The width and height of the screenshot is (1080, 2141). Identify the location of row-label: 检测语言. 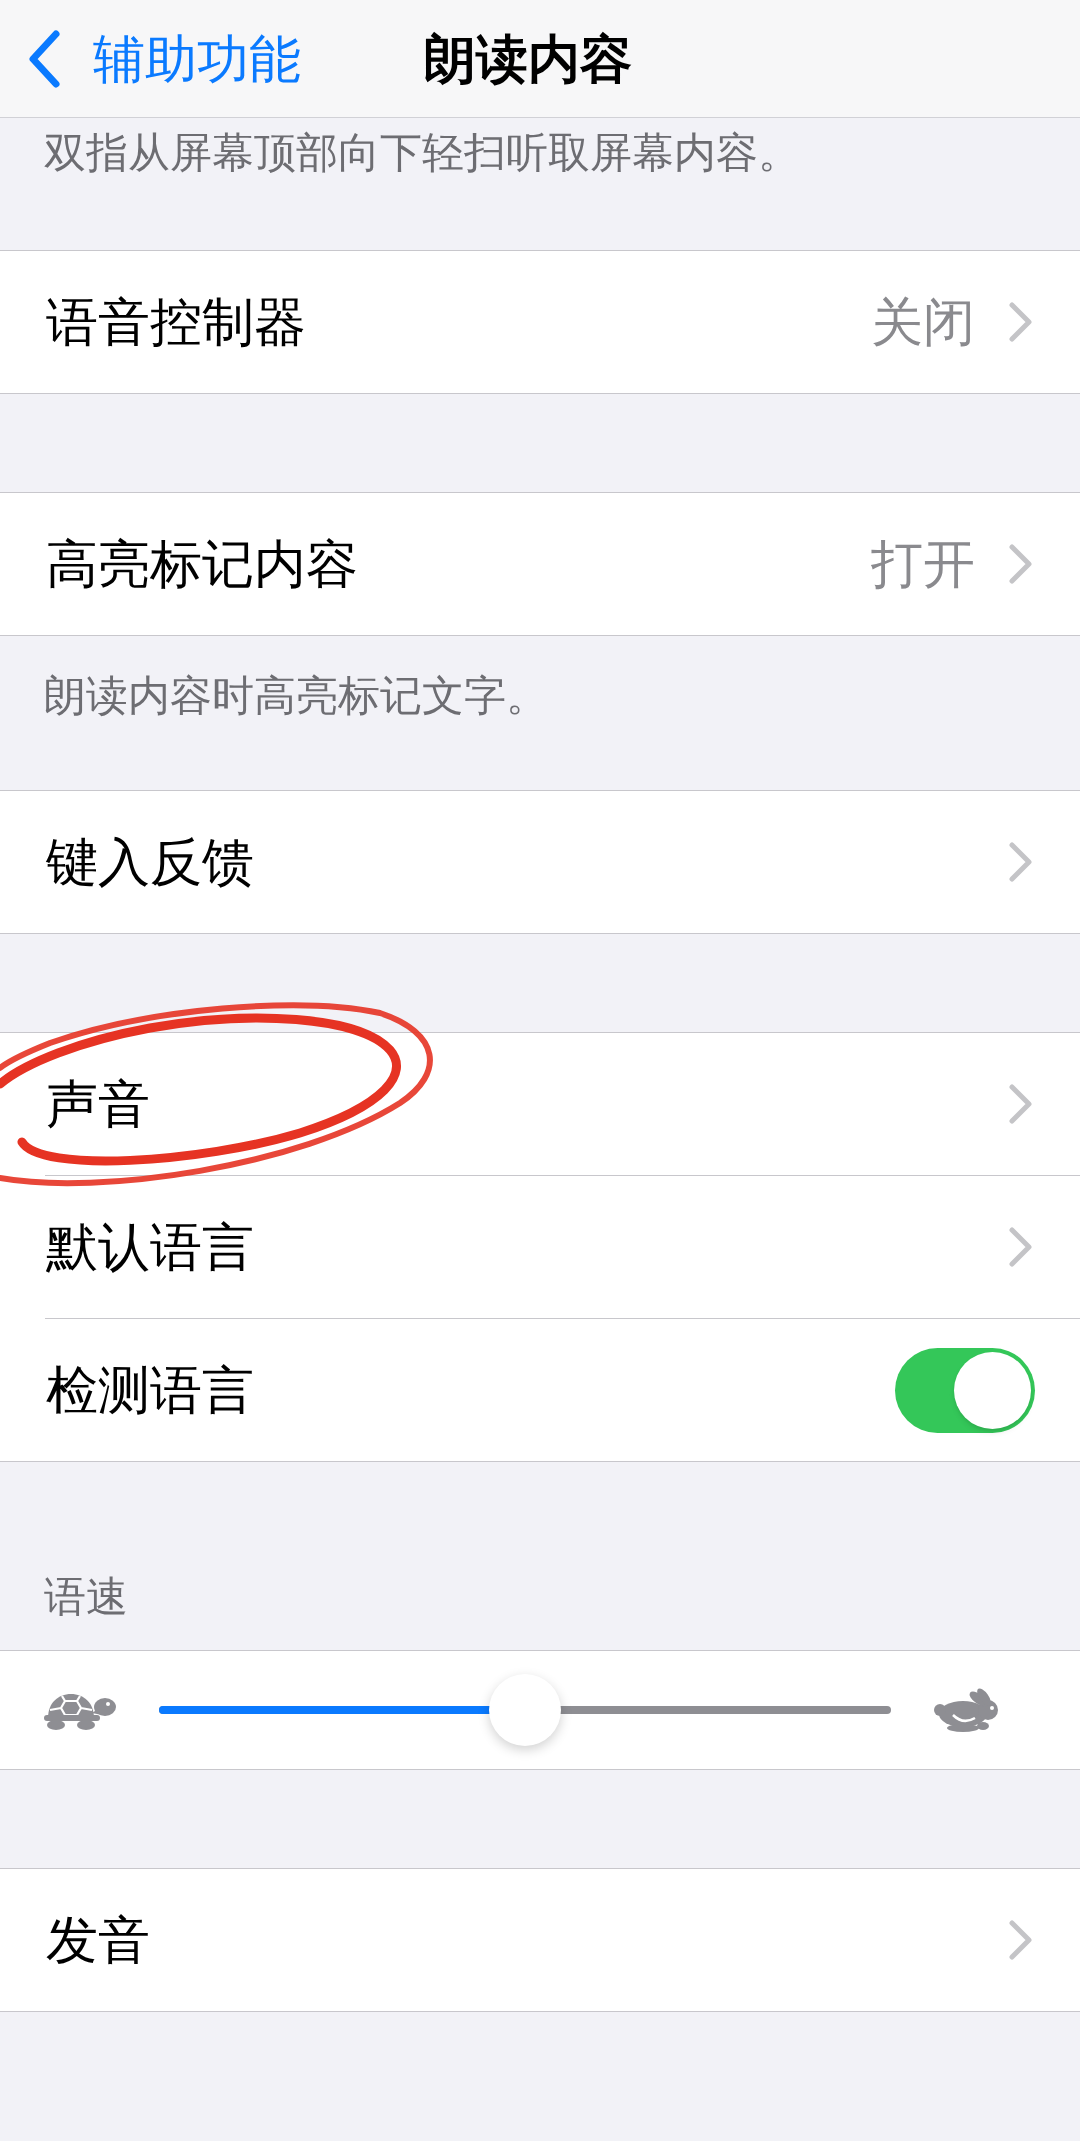
(150, 1390).